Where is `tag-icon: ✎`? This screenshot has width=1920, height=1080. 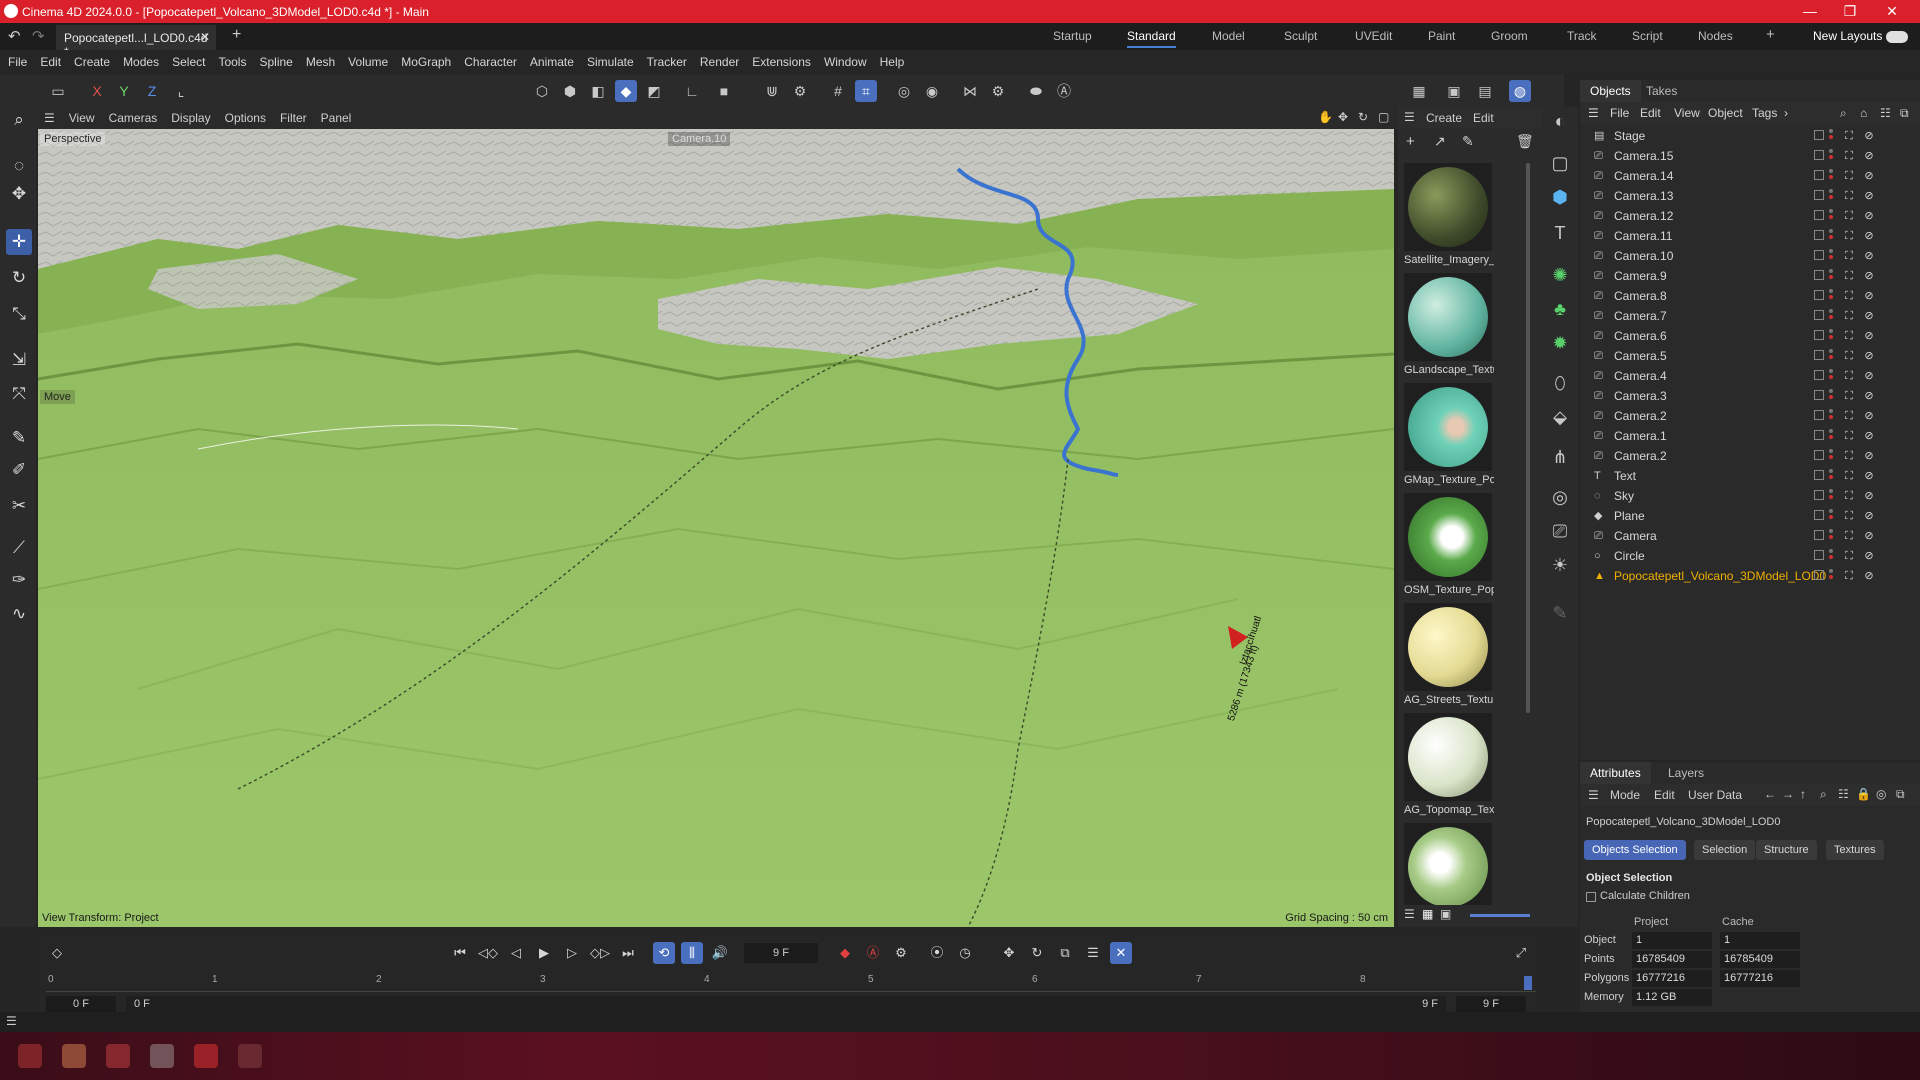
tag-icon: ✎ is located at coordinates (1560, 613).